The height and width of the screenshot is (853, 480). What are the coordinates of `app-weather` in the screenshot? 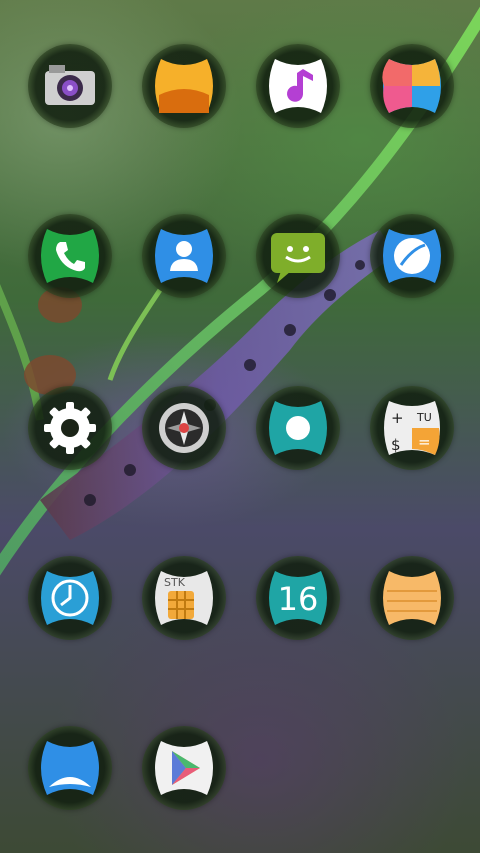 It's located at (70, 768).